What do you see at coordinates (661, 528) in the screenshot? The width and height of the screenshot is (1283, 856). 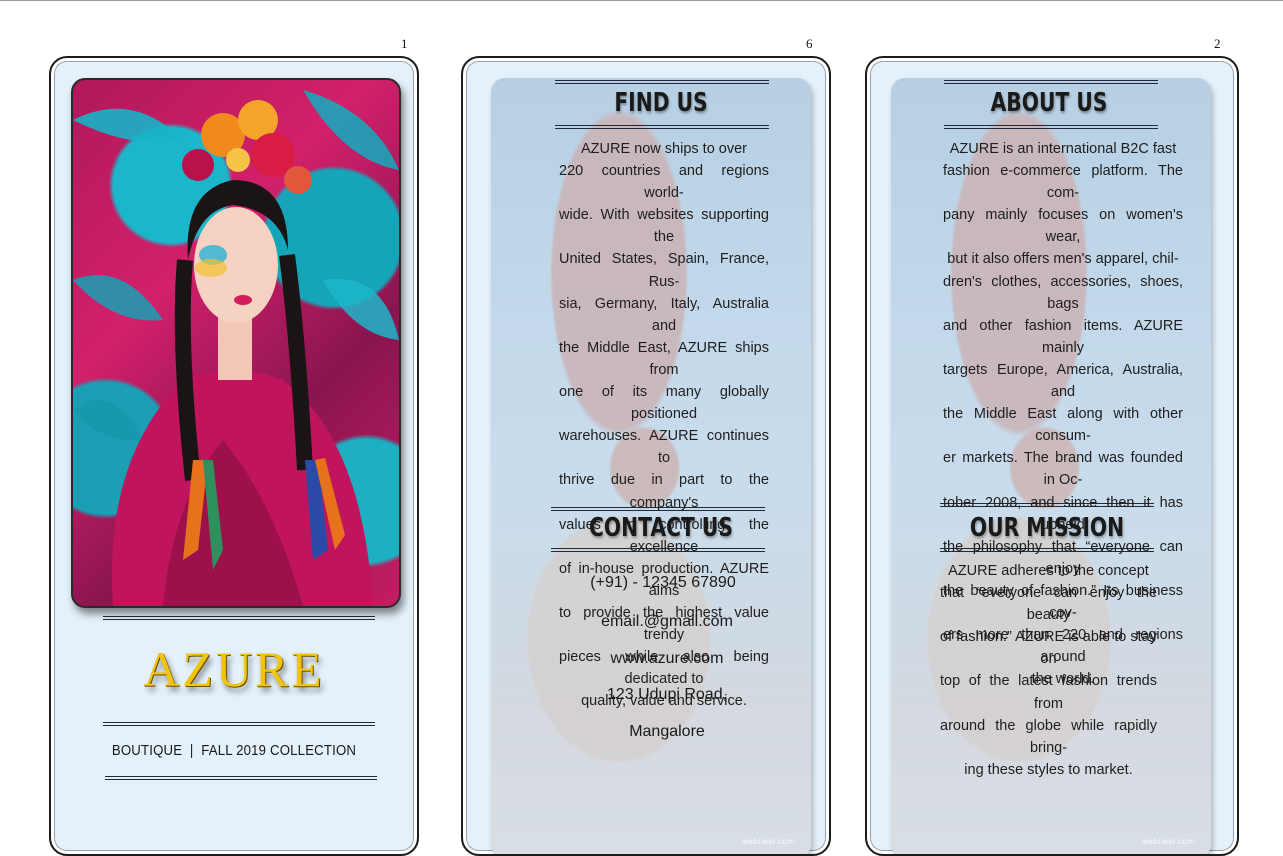 I see `contact-us-heading: CONTACT US` at bounding box center [661, 528].